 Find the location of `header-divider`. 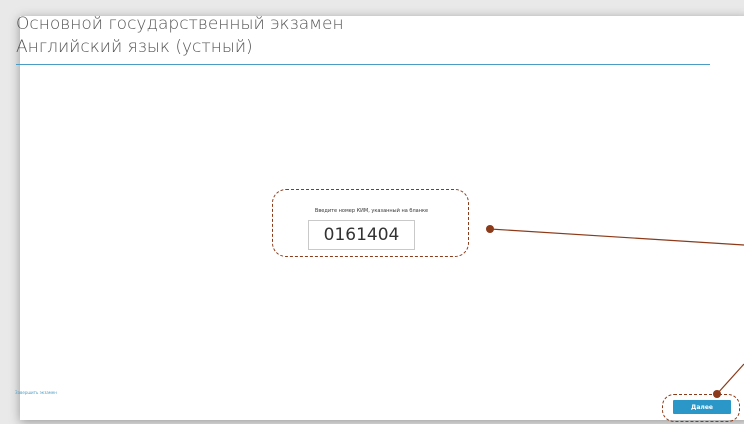

header-divider is located at coordinates (363, 64).